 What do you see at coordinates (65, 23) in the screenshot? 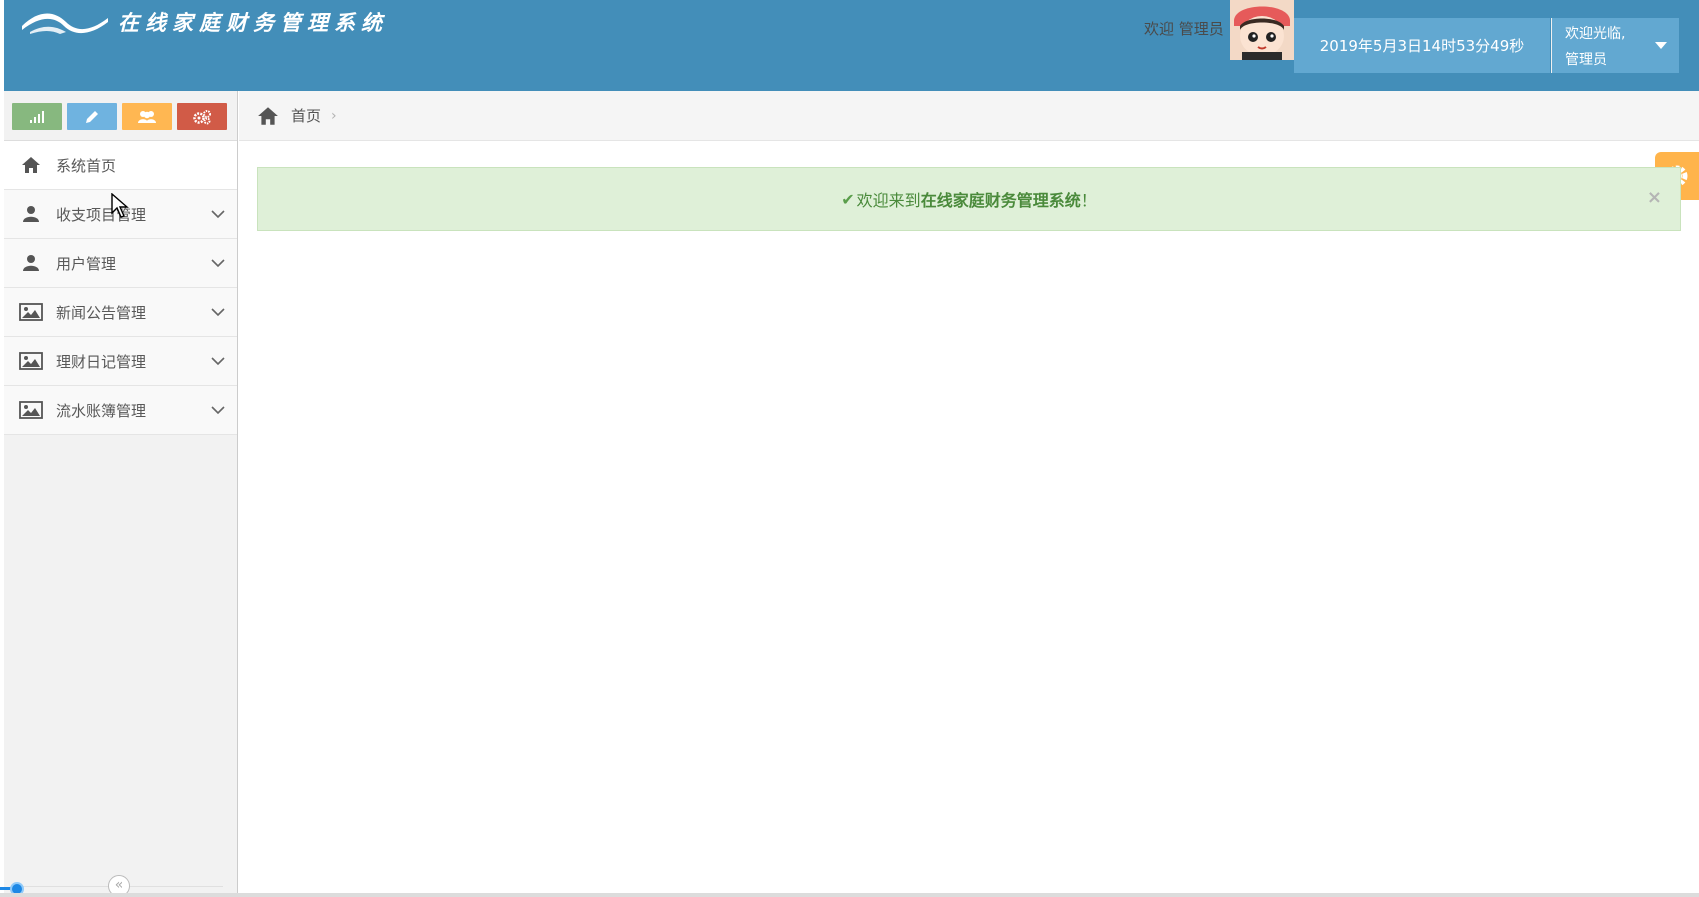
I see `wave-logo-icon` at bounding box center [65, 23].